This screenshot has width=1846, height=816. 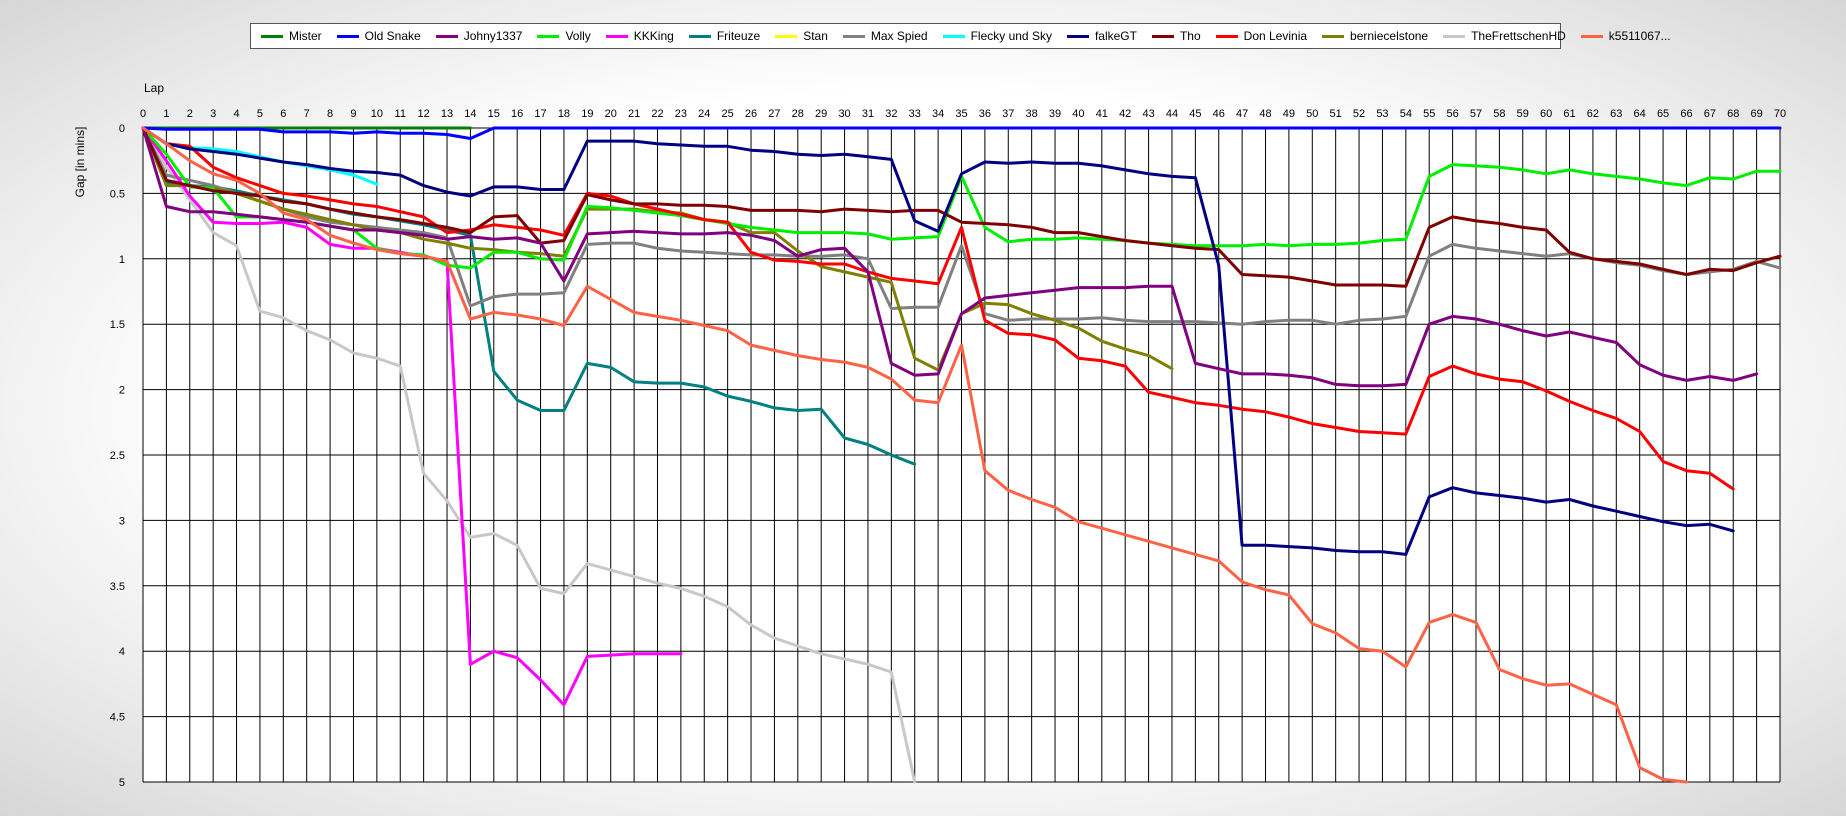 I want to click on x-tick-label: 69, so click(x=1756, y=114).